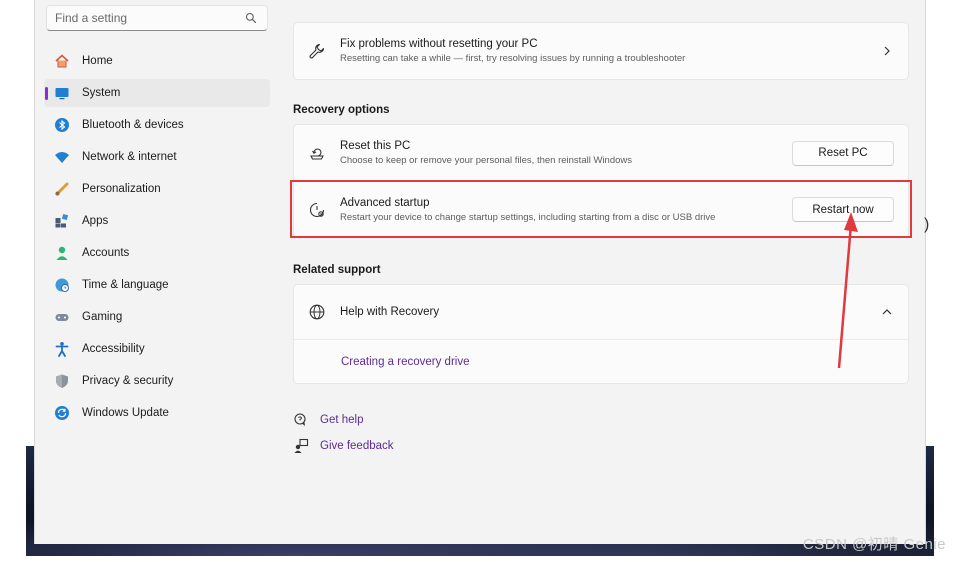  I want to click on sidebar-item-bluetooth: Bluetooth & devices, so click(157, 125).